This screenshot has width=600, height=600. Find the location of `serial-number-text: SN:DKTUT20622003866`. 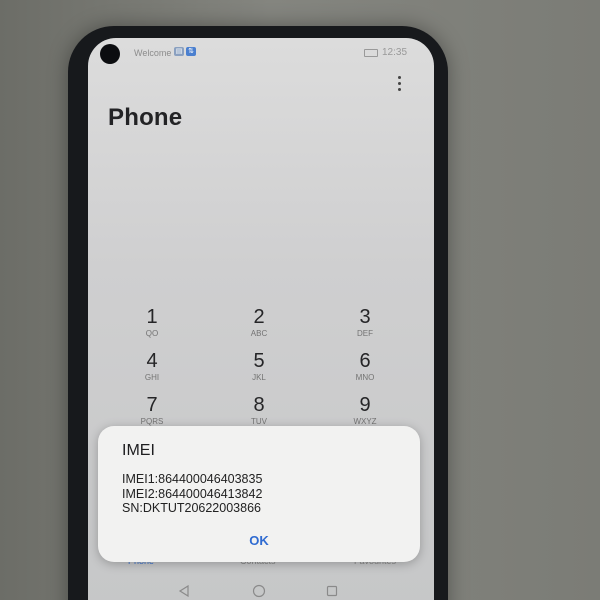

serial-number-text: SN:DKTUT20622003866 is located at coordinates (191, 508).